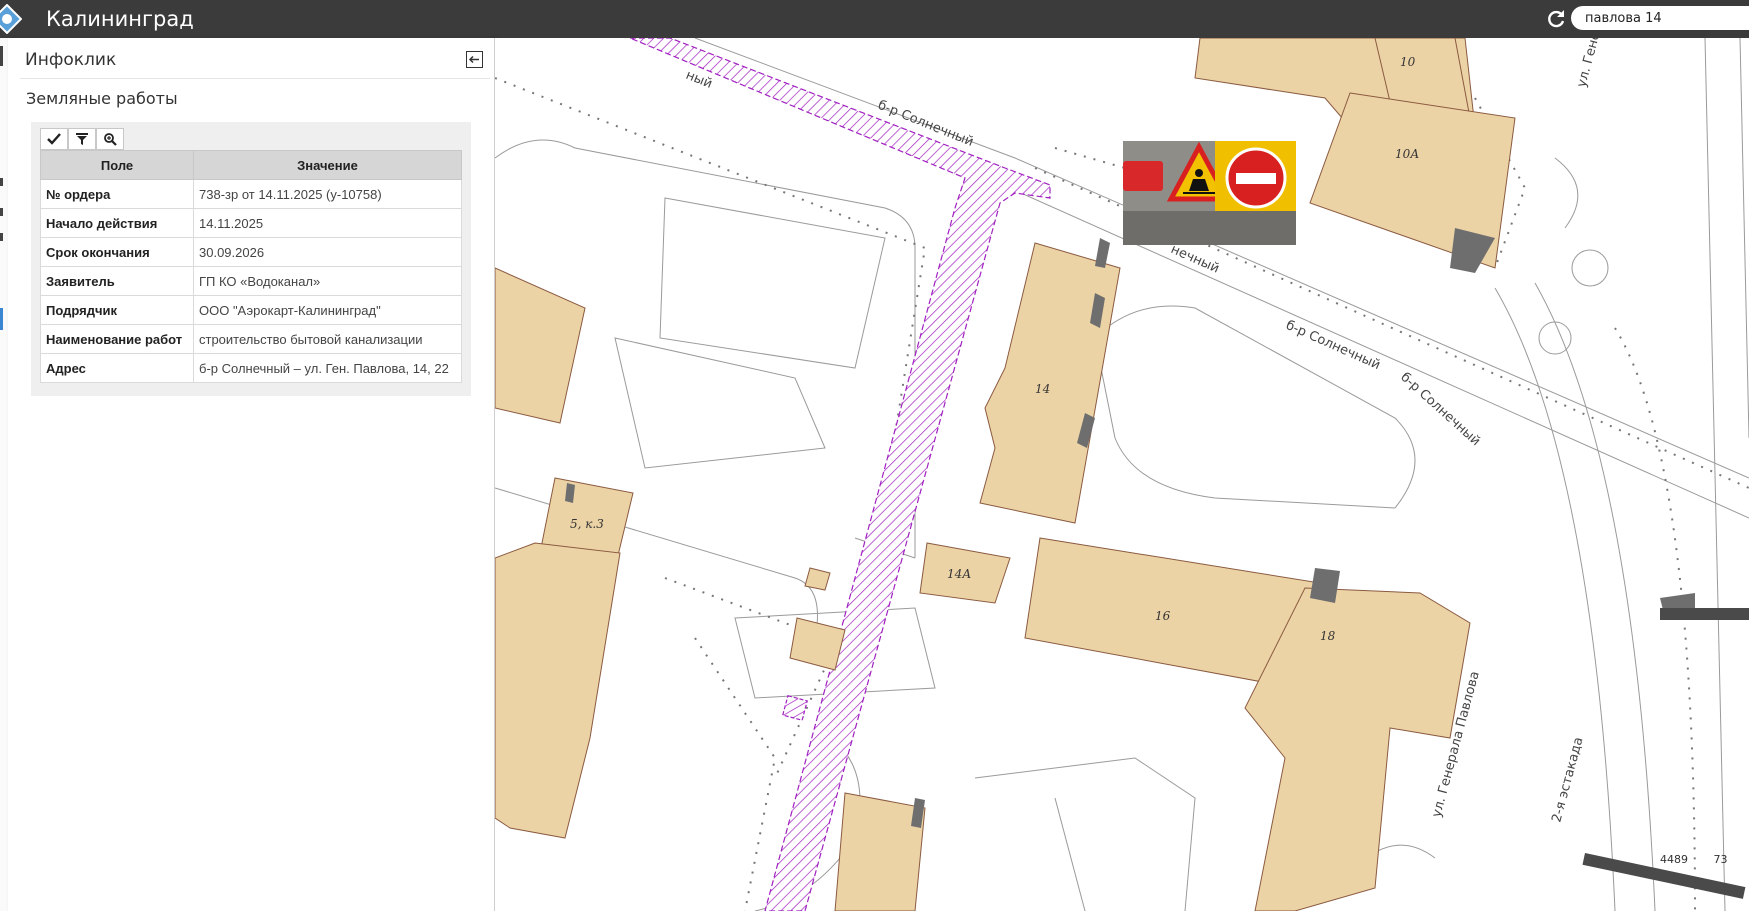  I want to click on scale-label: 73, so click(1720, 859).